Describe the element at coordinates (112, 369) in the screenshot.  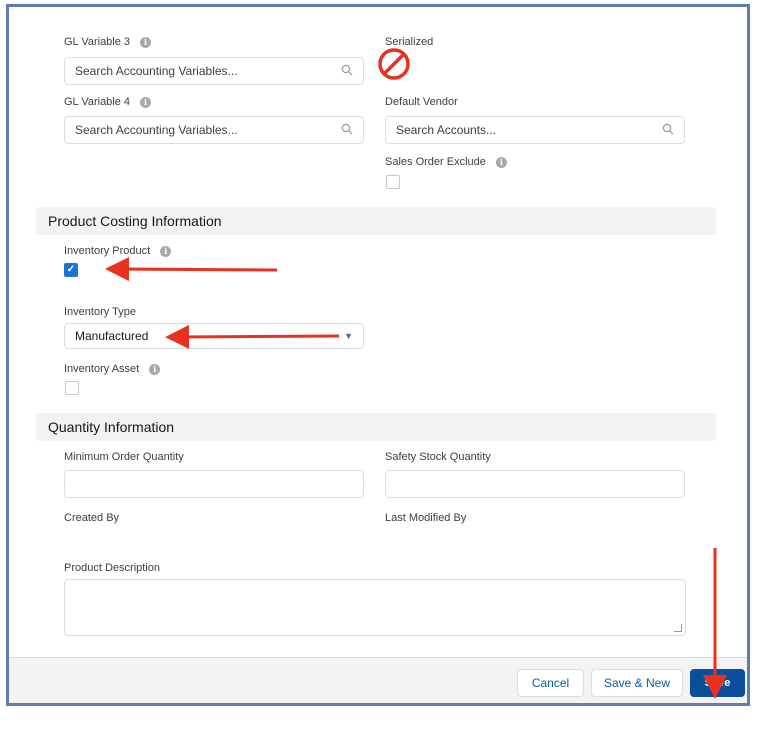
I see `inventory-asset-label: Inventory Asset i` at that location.